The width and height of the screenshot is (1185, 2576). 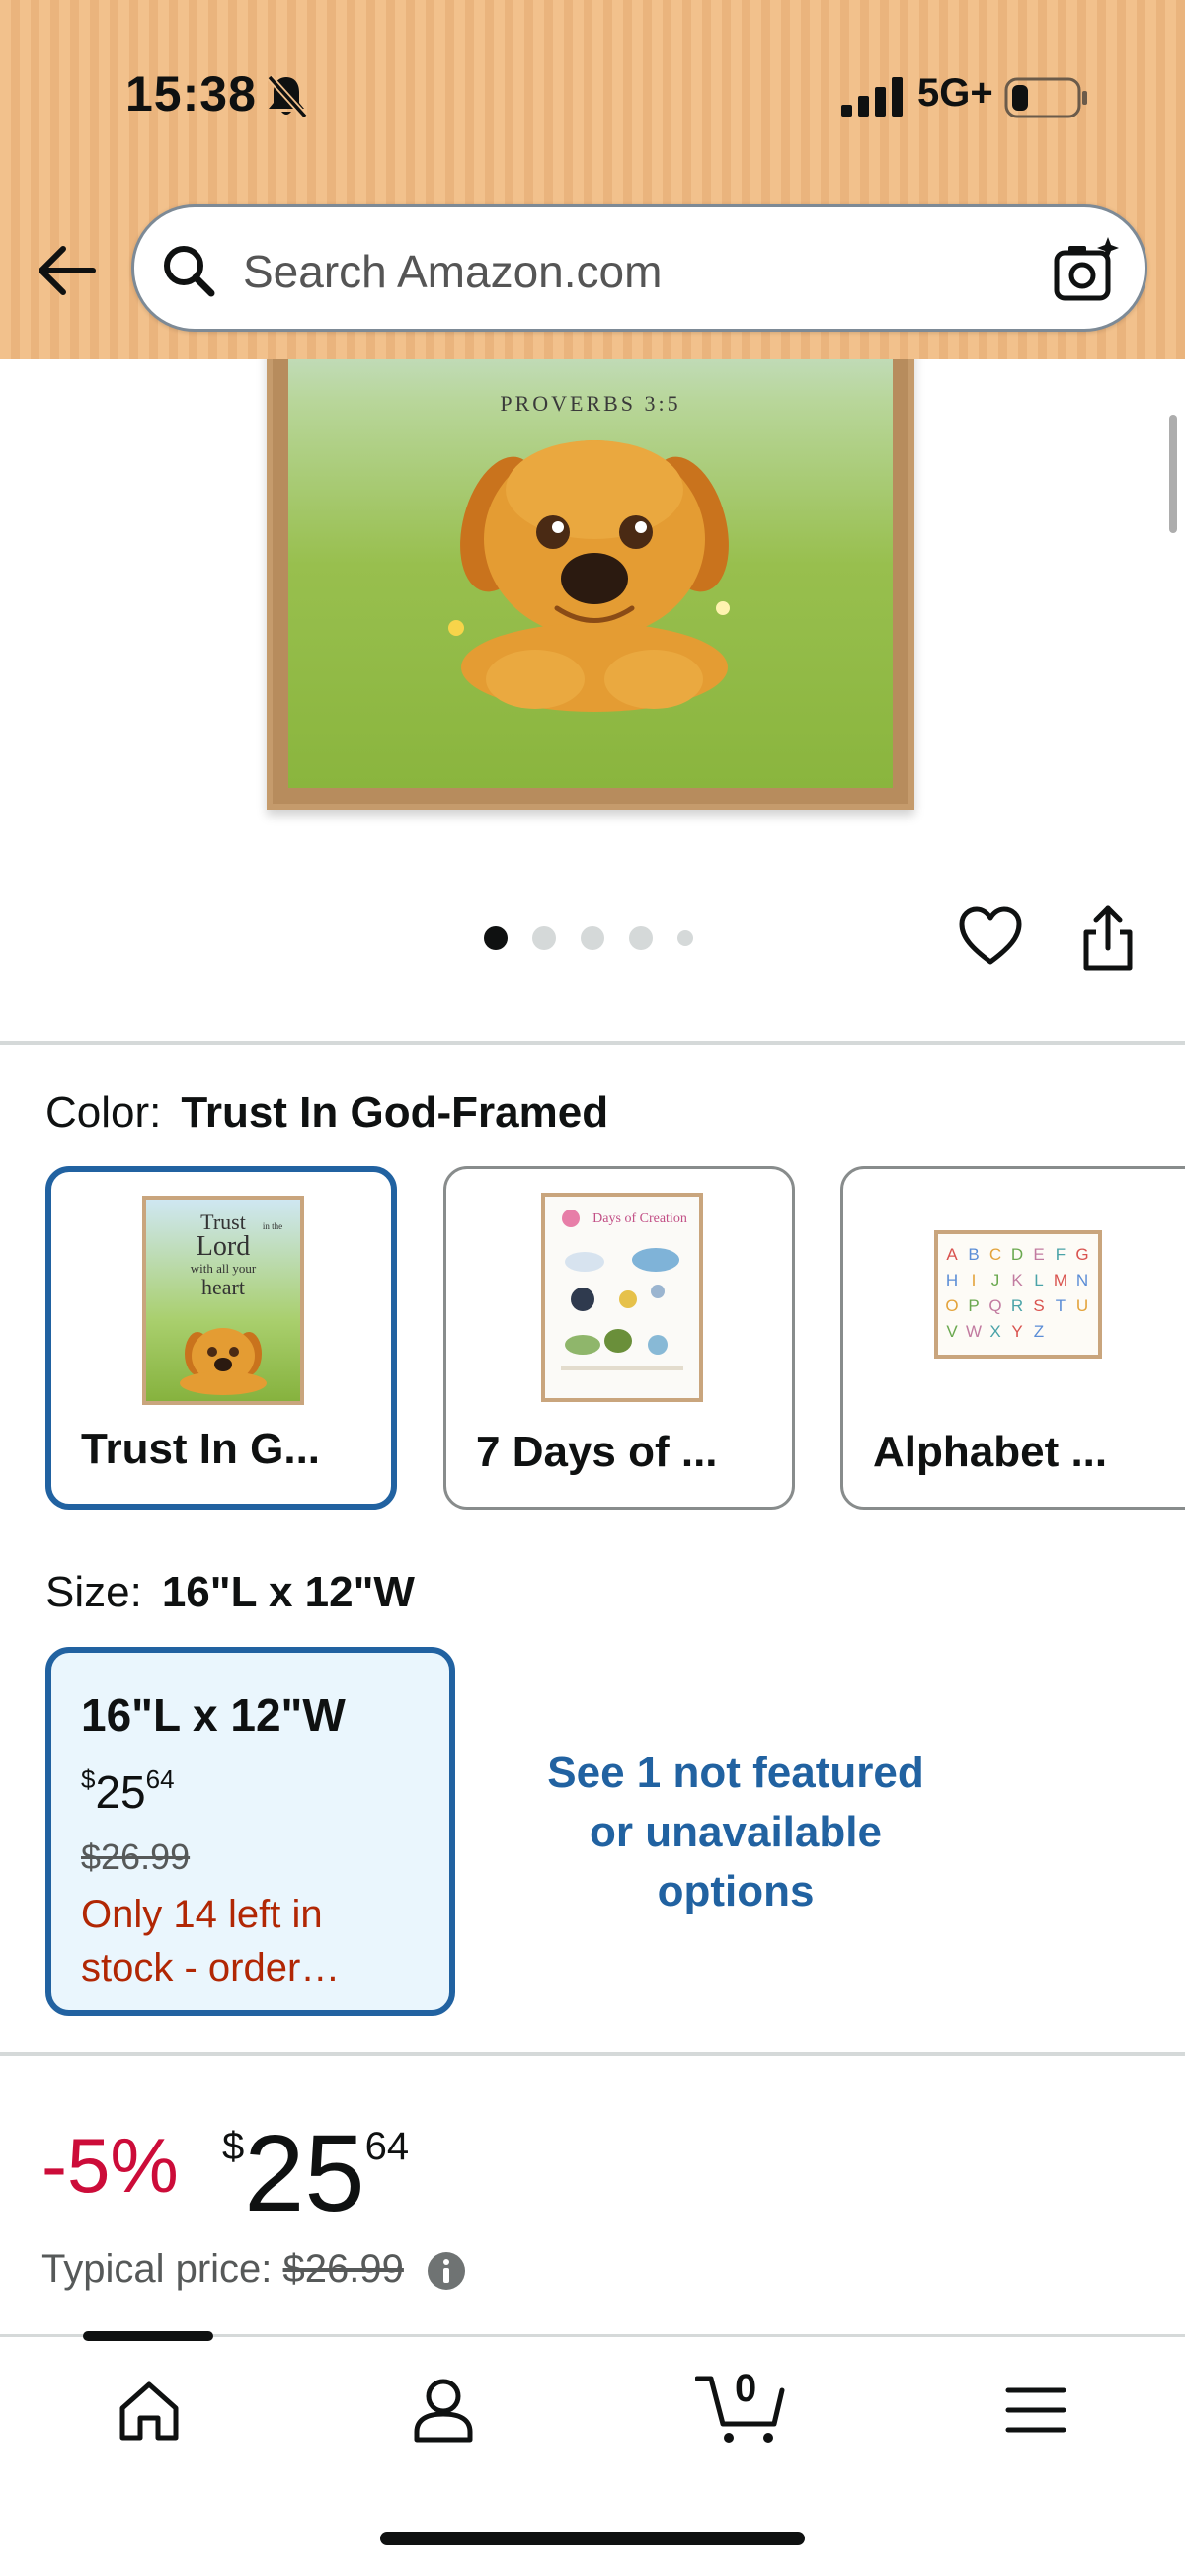 I want to click on alphabet-letter: R, so click(x=1017, y=1305).